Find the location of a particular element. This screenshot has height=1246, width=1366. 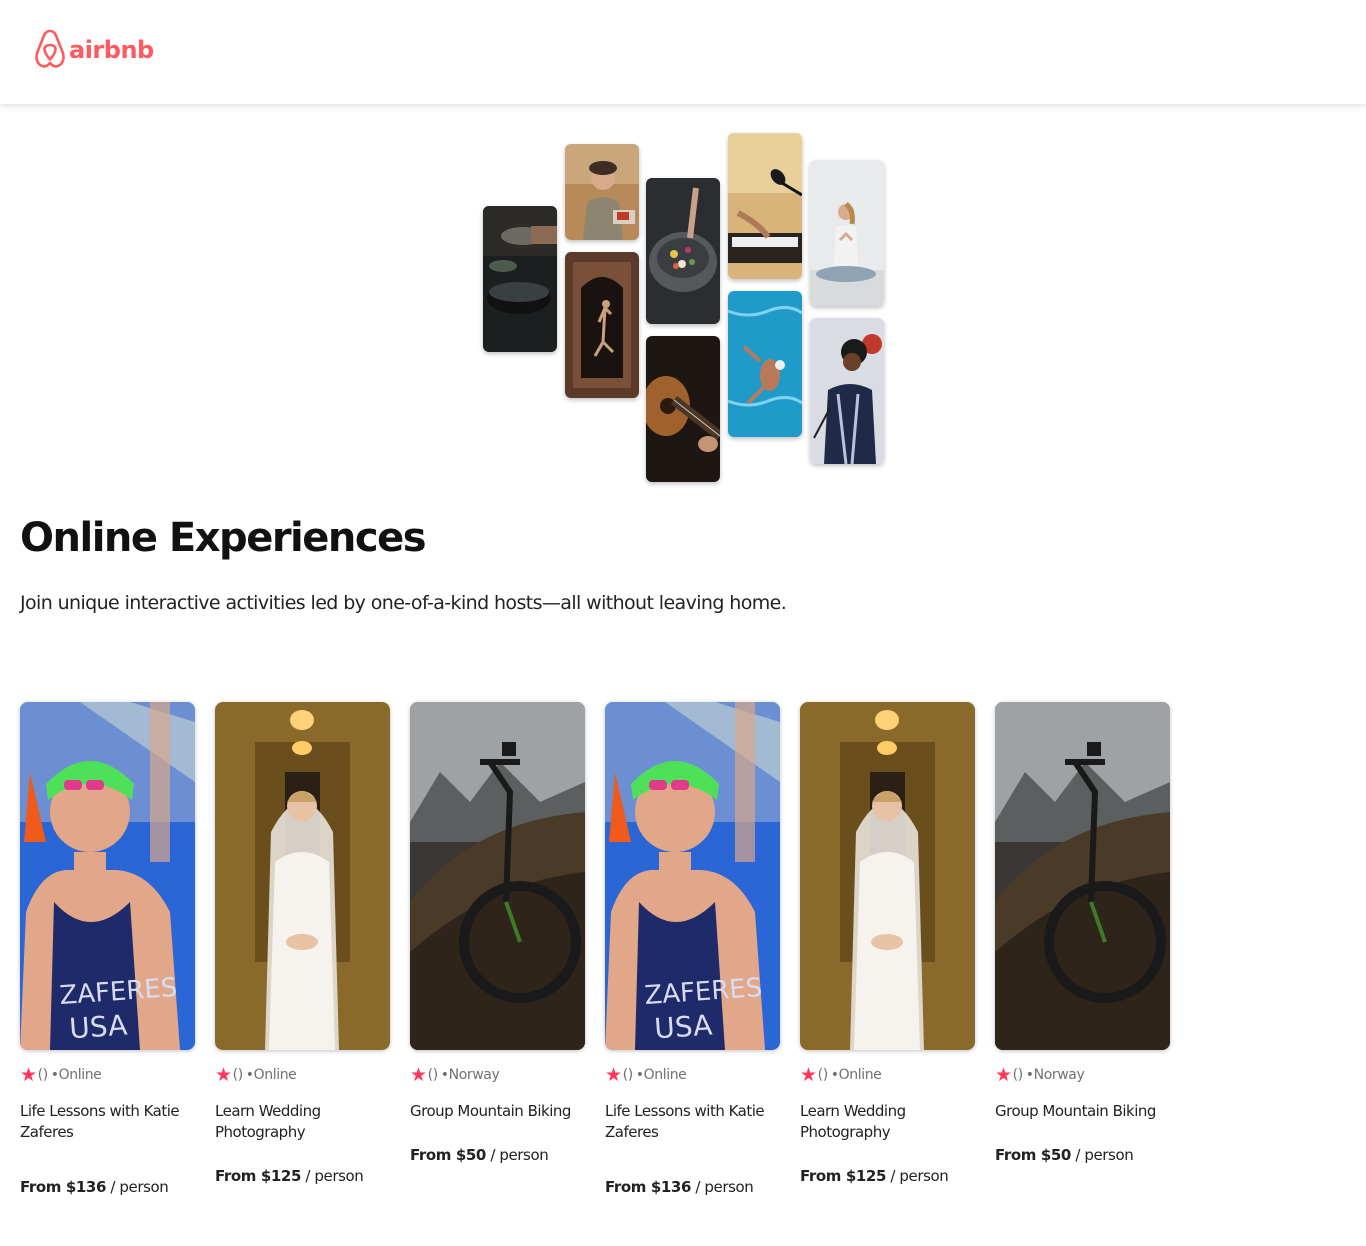

yoga-meditation-photo is located at coordinates (847, 233).